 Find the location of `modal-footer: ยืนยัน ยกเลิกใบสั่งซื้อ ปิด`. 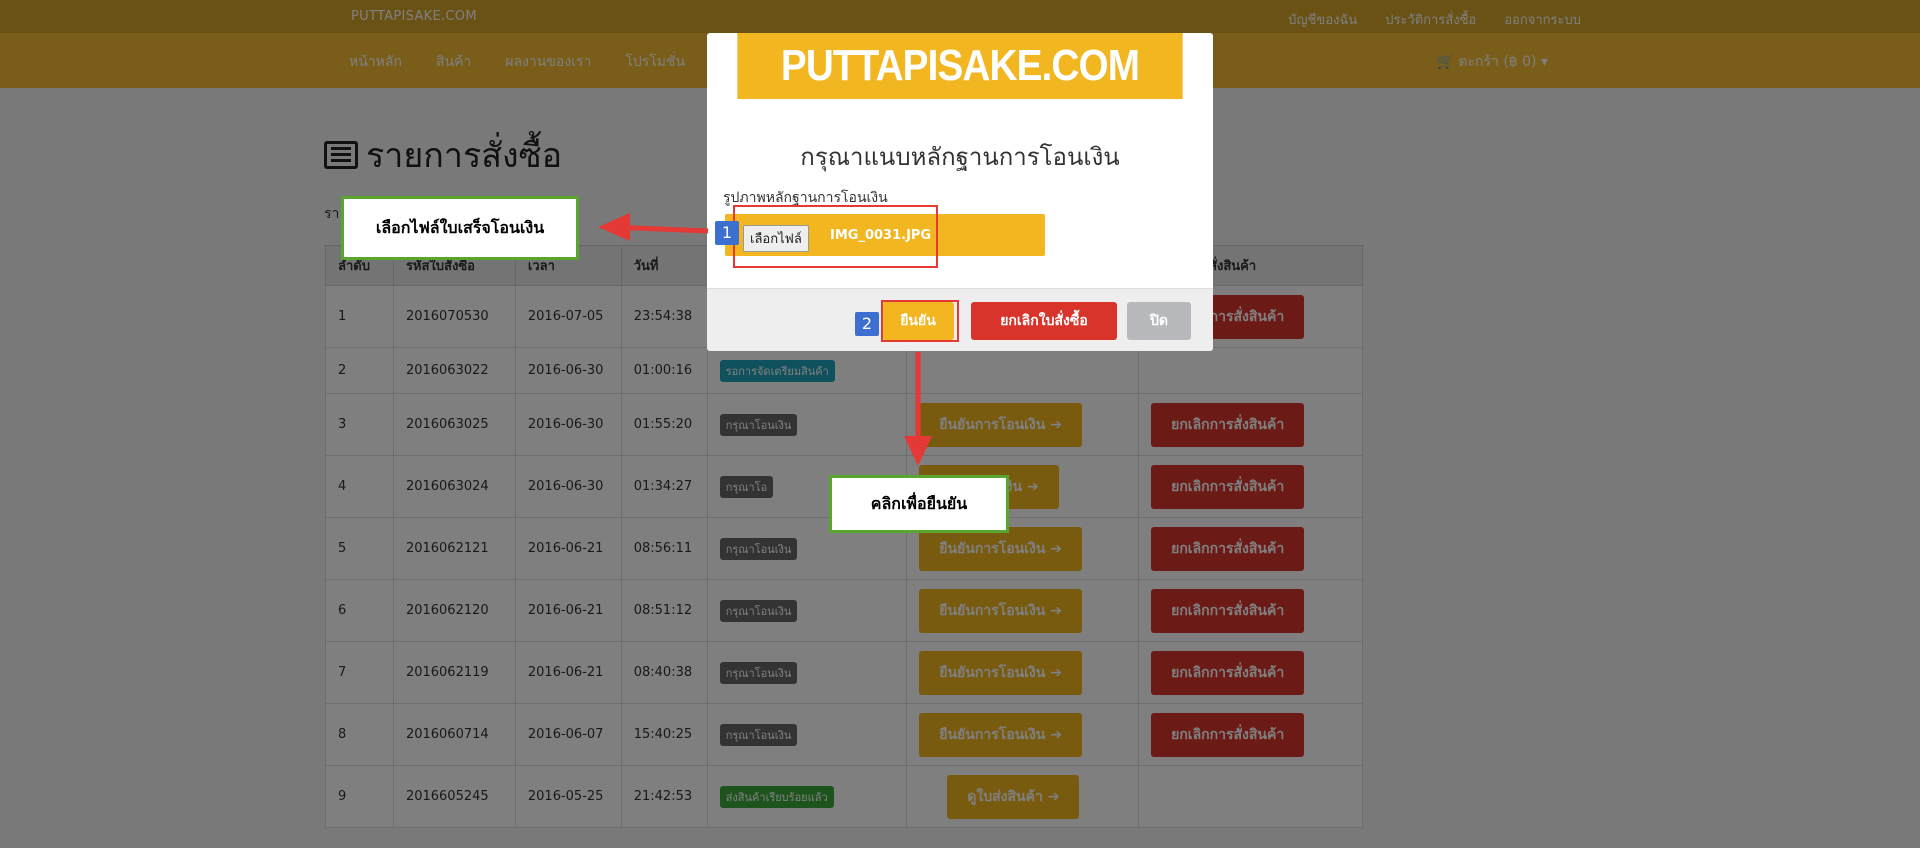

modal-footer: ยืนยัน ยกเลิกใบสั่งซื้อ ปิด is located at coordinates (960, 319).